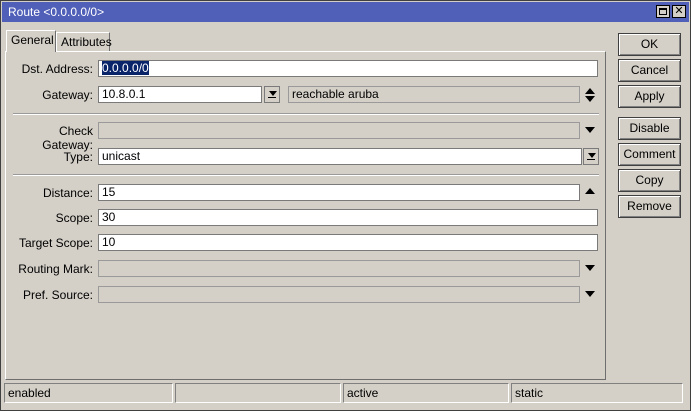 The height and width of the screenshot is (411, 691). I want to click on comment-button: Comment, so click(649, 154).